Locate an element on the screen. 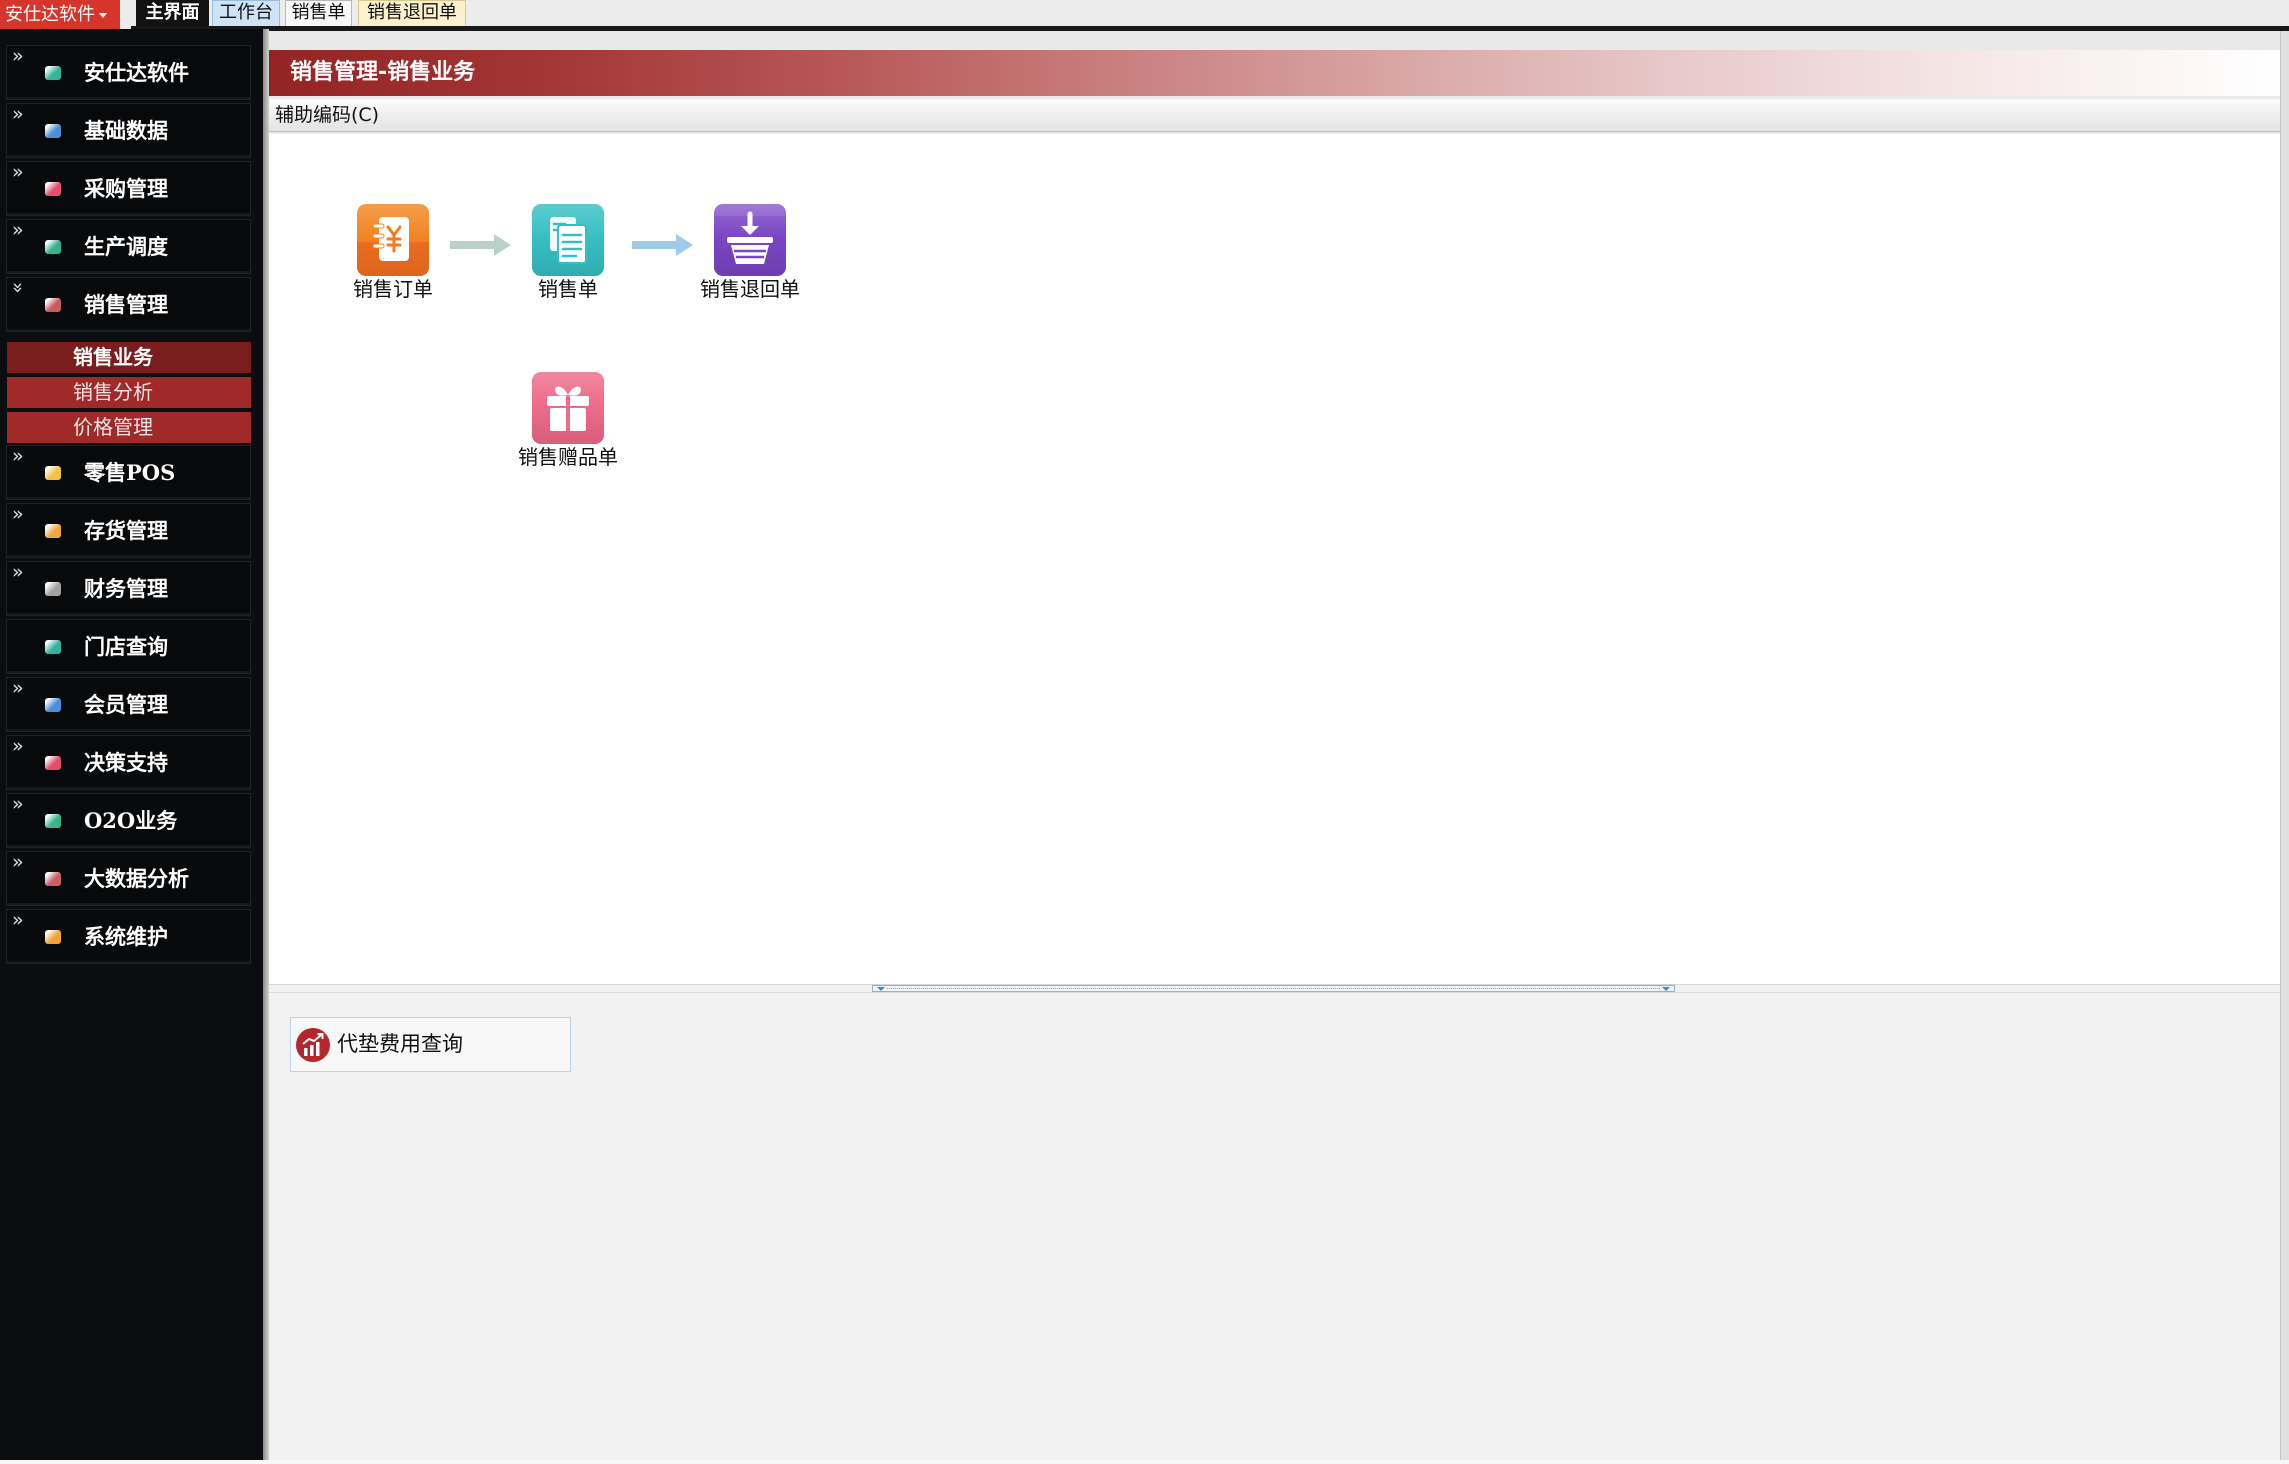  sidebar-item-label: 基础数据 is located at coordinates (126, 130).